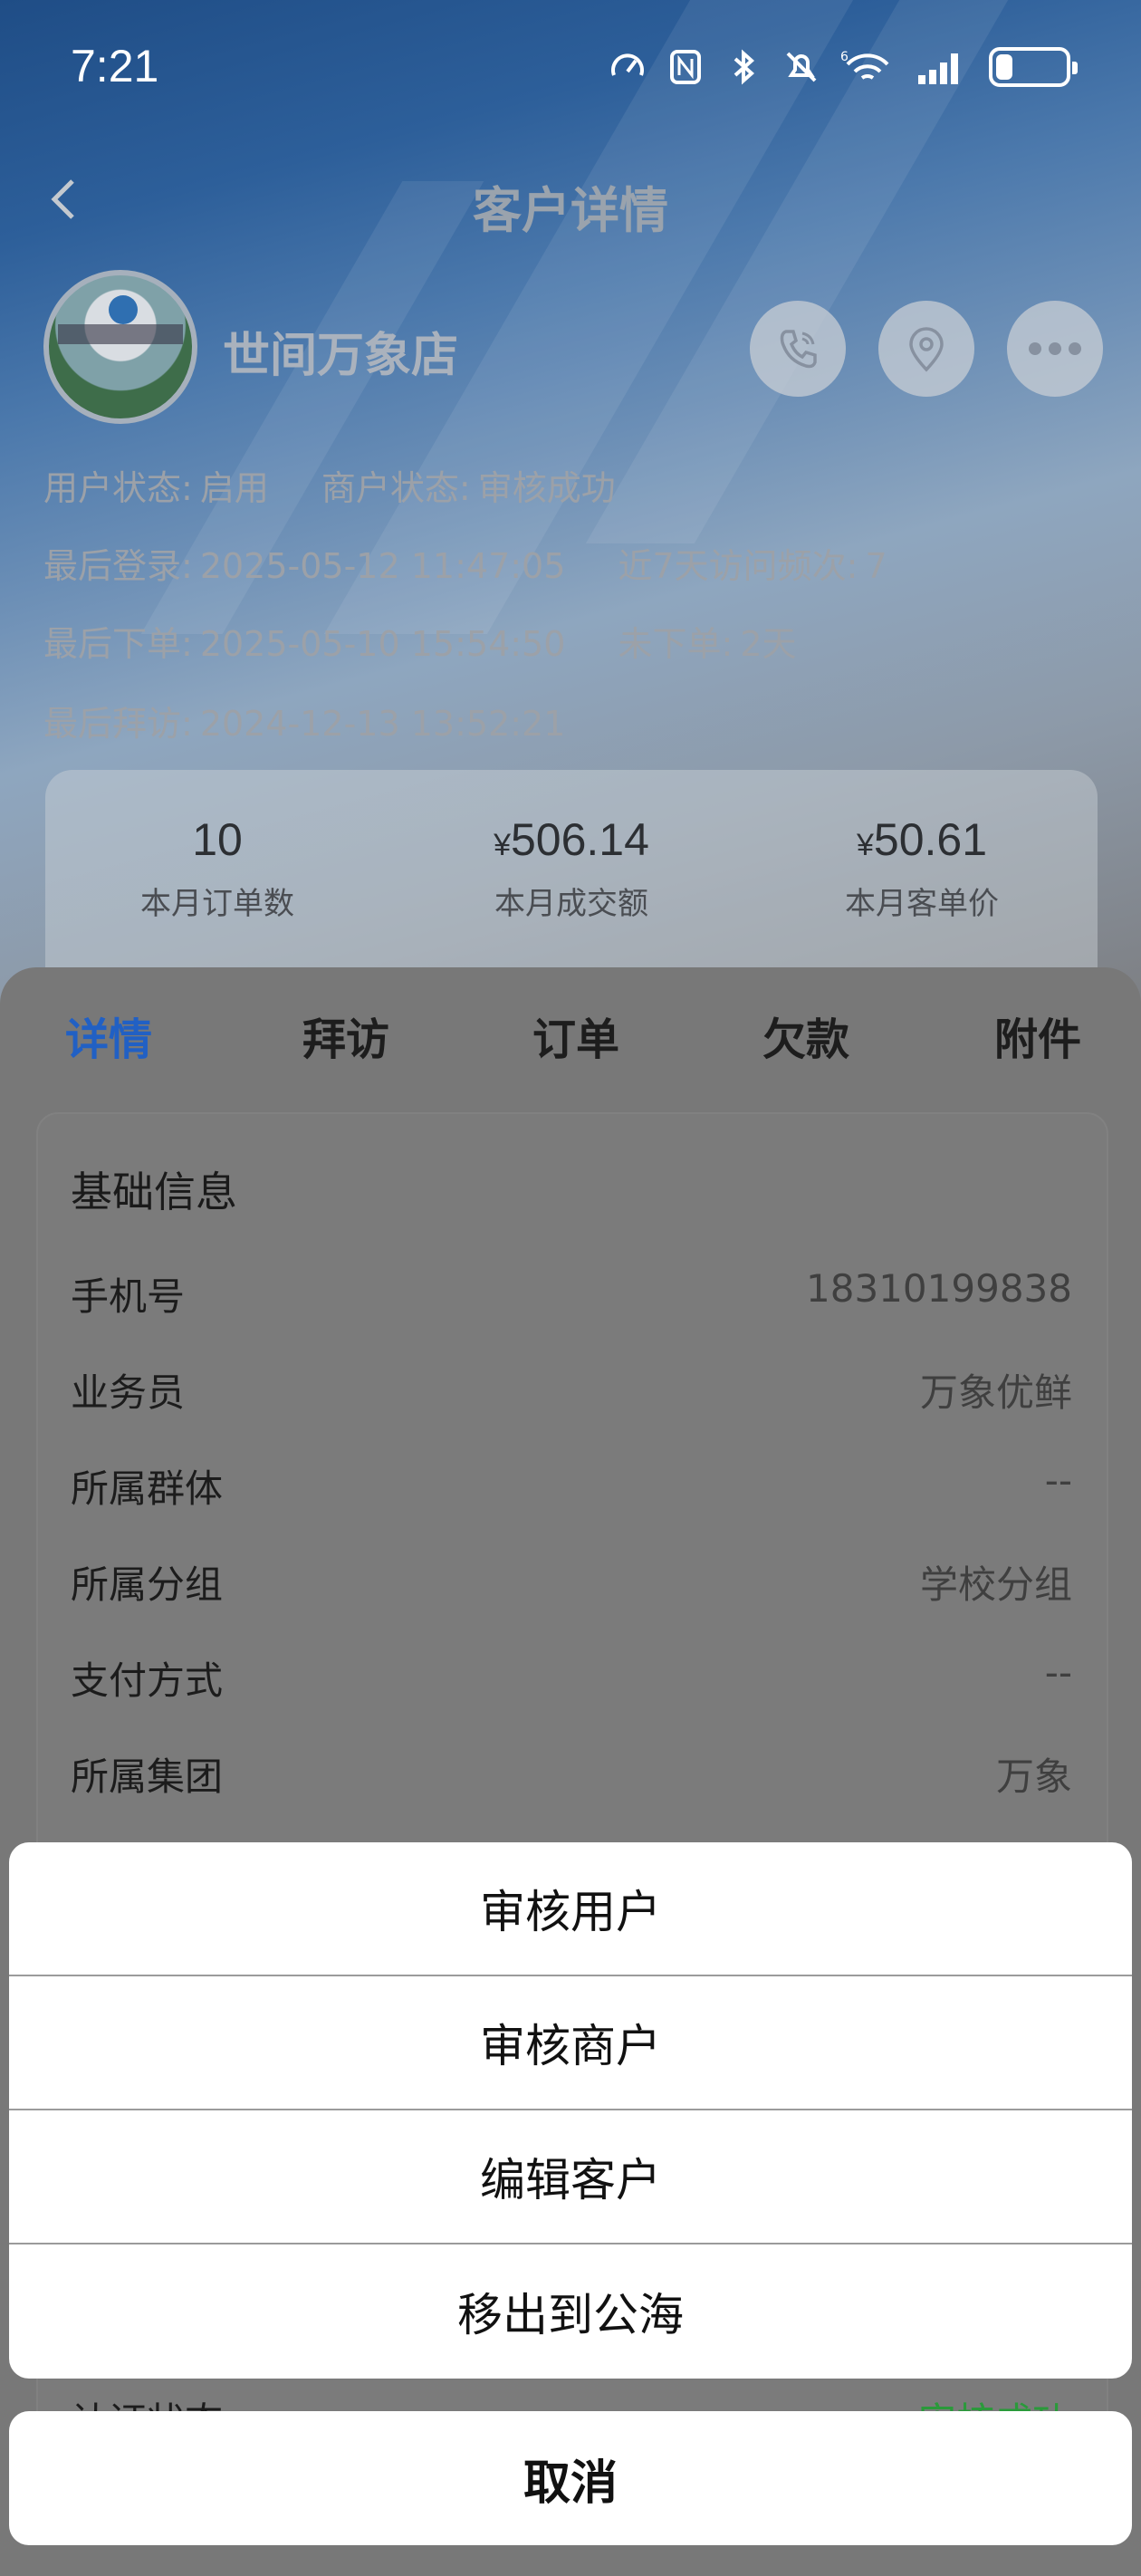  What do you see at coordinates (1034, 1776) in the screenshot?
I see `row-value: 万象` at bounding box center [1034, 1776].